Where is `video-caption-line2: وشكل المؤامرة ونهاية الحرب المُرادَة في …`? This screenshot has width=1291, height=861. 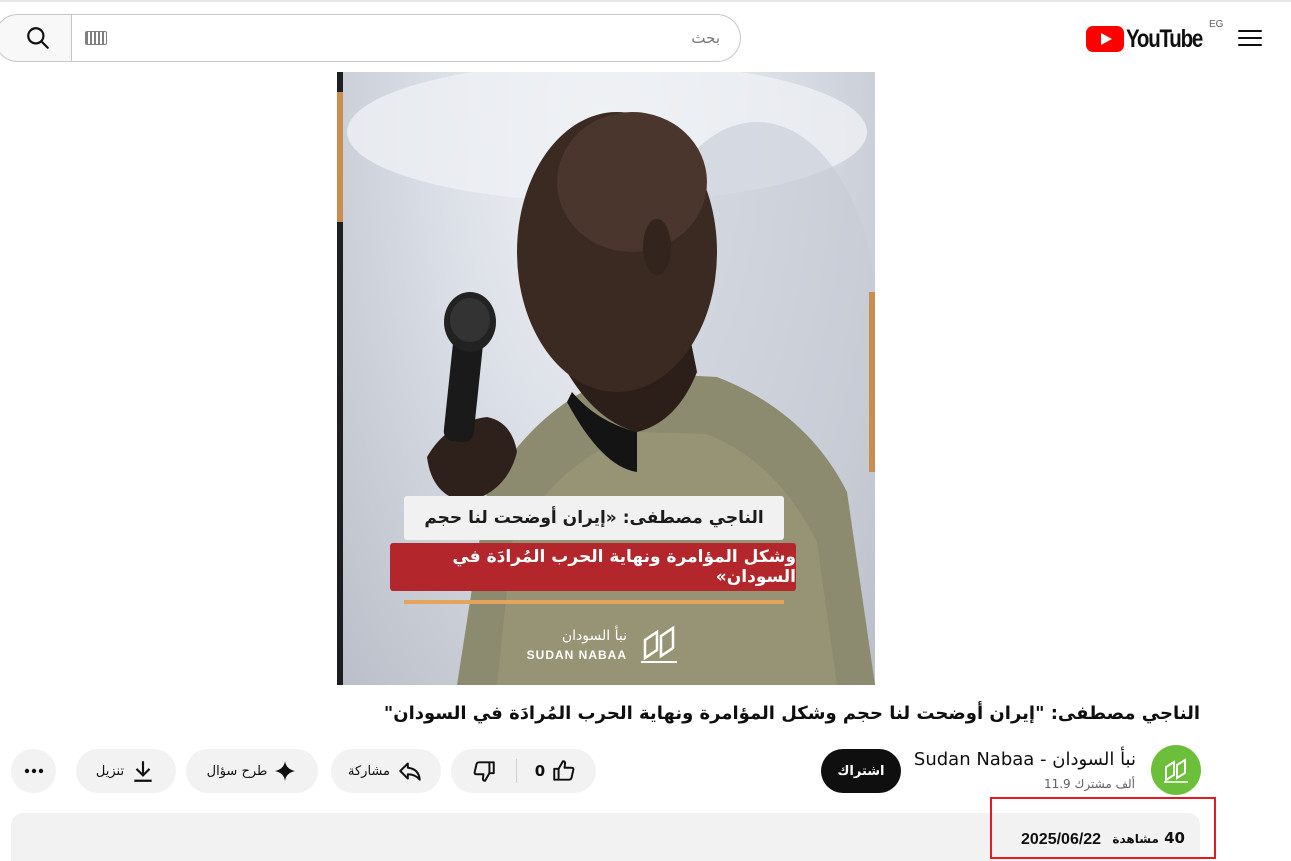 video-caption-line2: وشكل المؤامرة ونهاية الحرب المُرادَة في … is located at coordinates (593, 567).